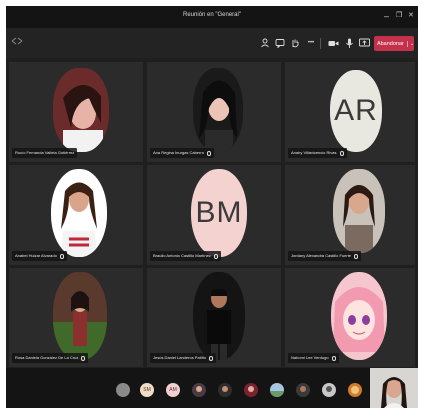 The image size is (422, 413). What do you see at coordinates (313, 358) in the screenshot?
I see `participant-name-tag: Nahomi Lee Verdugo` at bounding box center [313, 358].